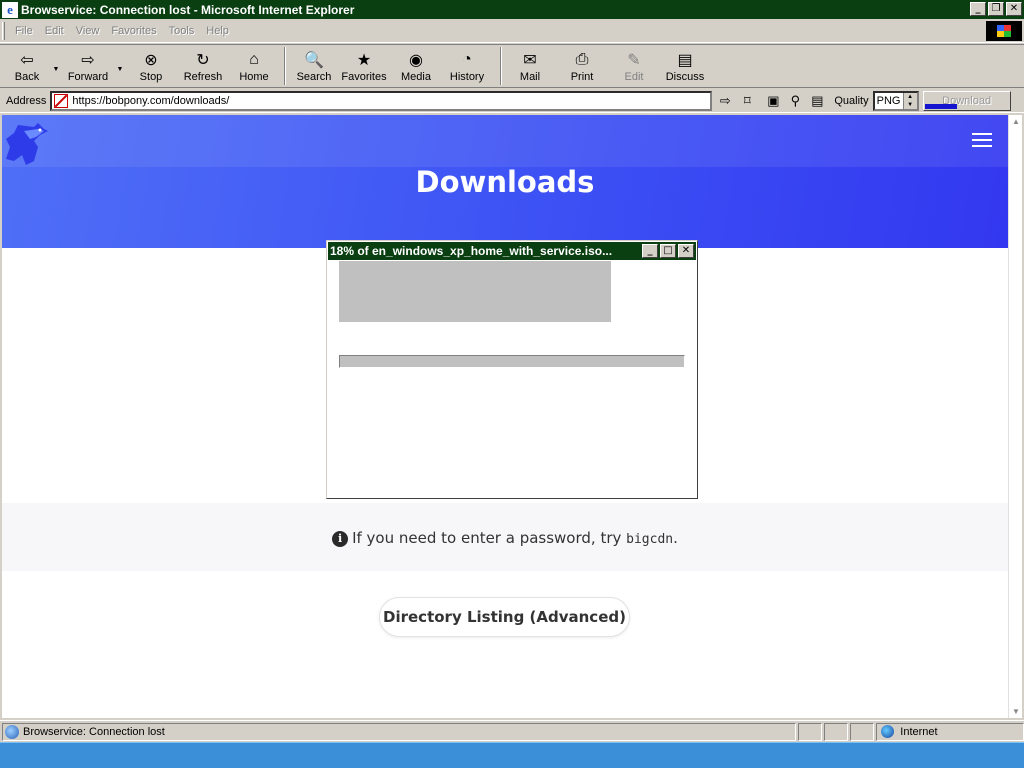 The image size is (1024, 768). Describe the element at coordinates (26, 100) in the screenshot. I see `address-label: Address` at that location.